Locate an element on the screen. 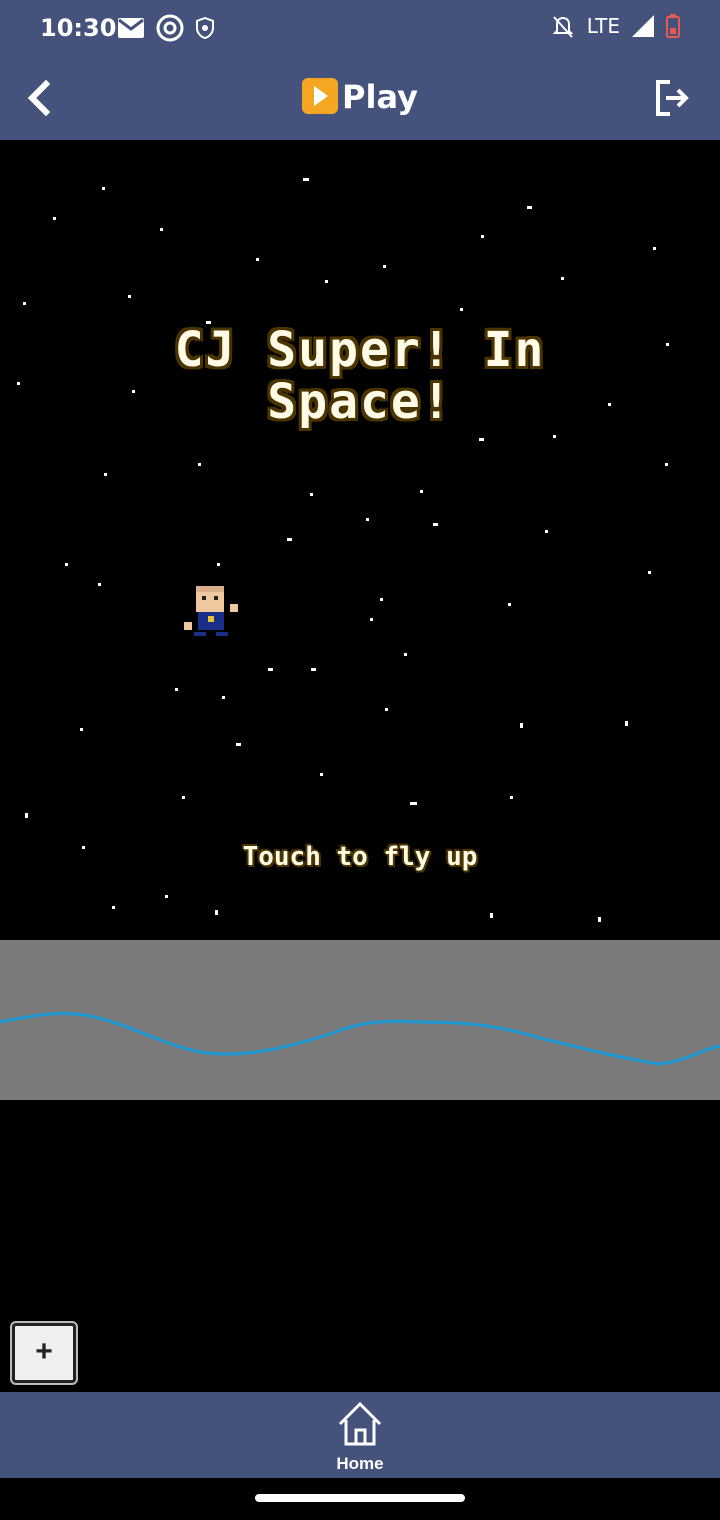 This screenshot has width=720, height=1520. page-title: Play is located at coordinates (360, 97).